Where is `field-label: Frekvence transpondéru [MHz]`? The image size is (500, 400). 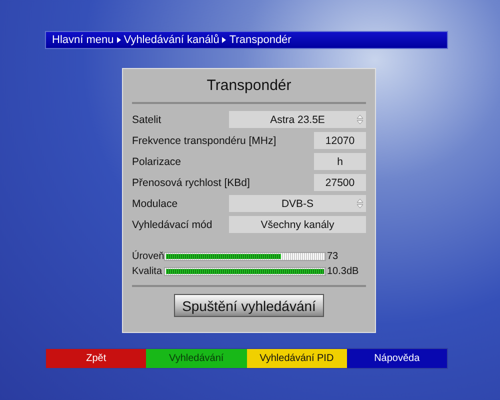 field-label: Frekvence transpondéru [MHz] is located at coordinates (205, 140).